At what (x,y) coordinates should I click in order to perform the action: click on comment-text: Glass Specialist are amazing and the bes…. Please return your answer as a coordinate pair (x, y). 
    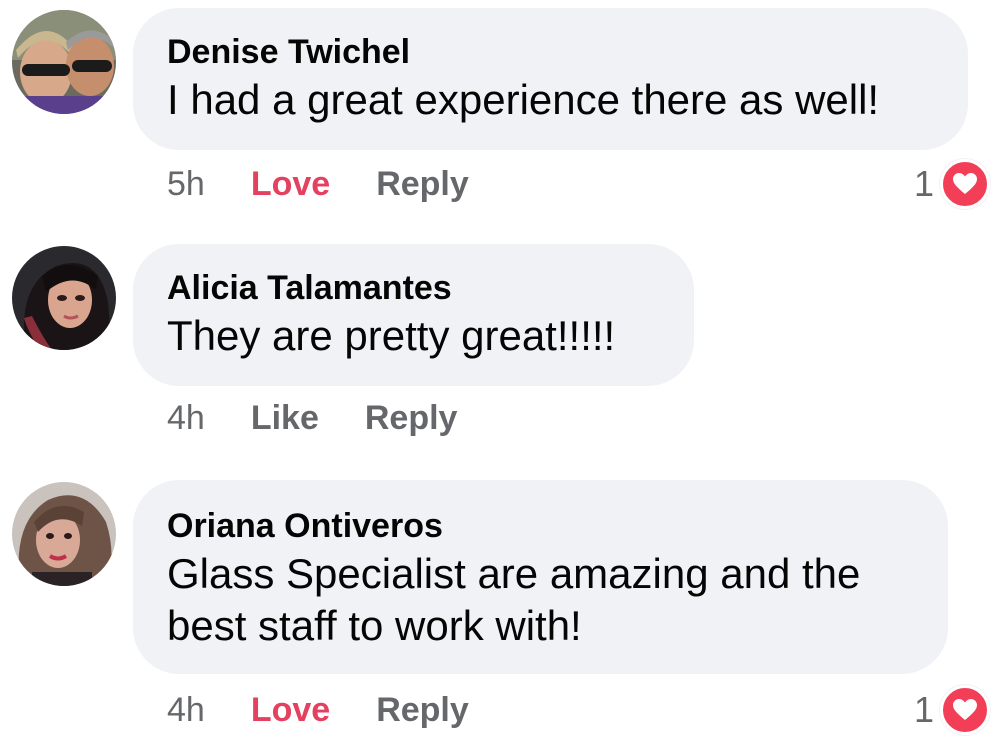
    Looking at the image, I should click on (514, 599).